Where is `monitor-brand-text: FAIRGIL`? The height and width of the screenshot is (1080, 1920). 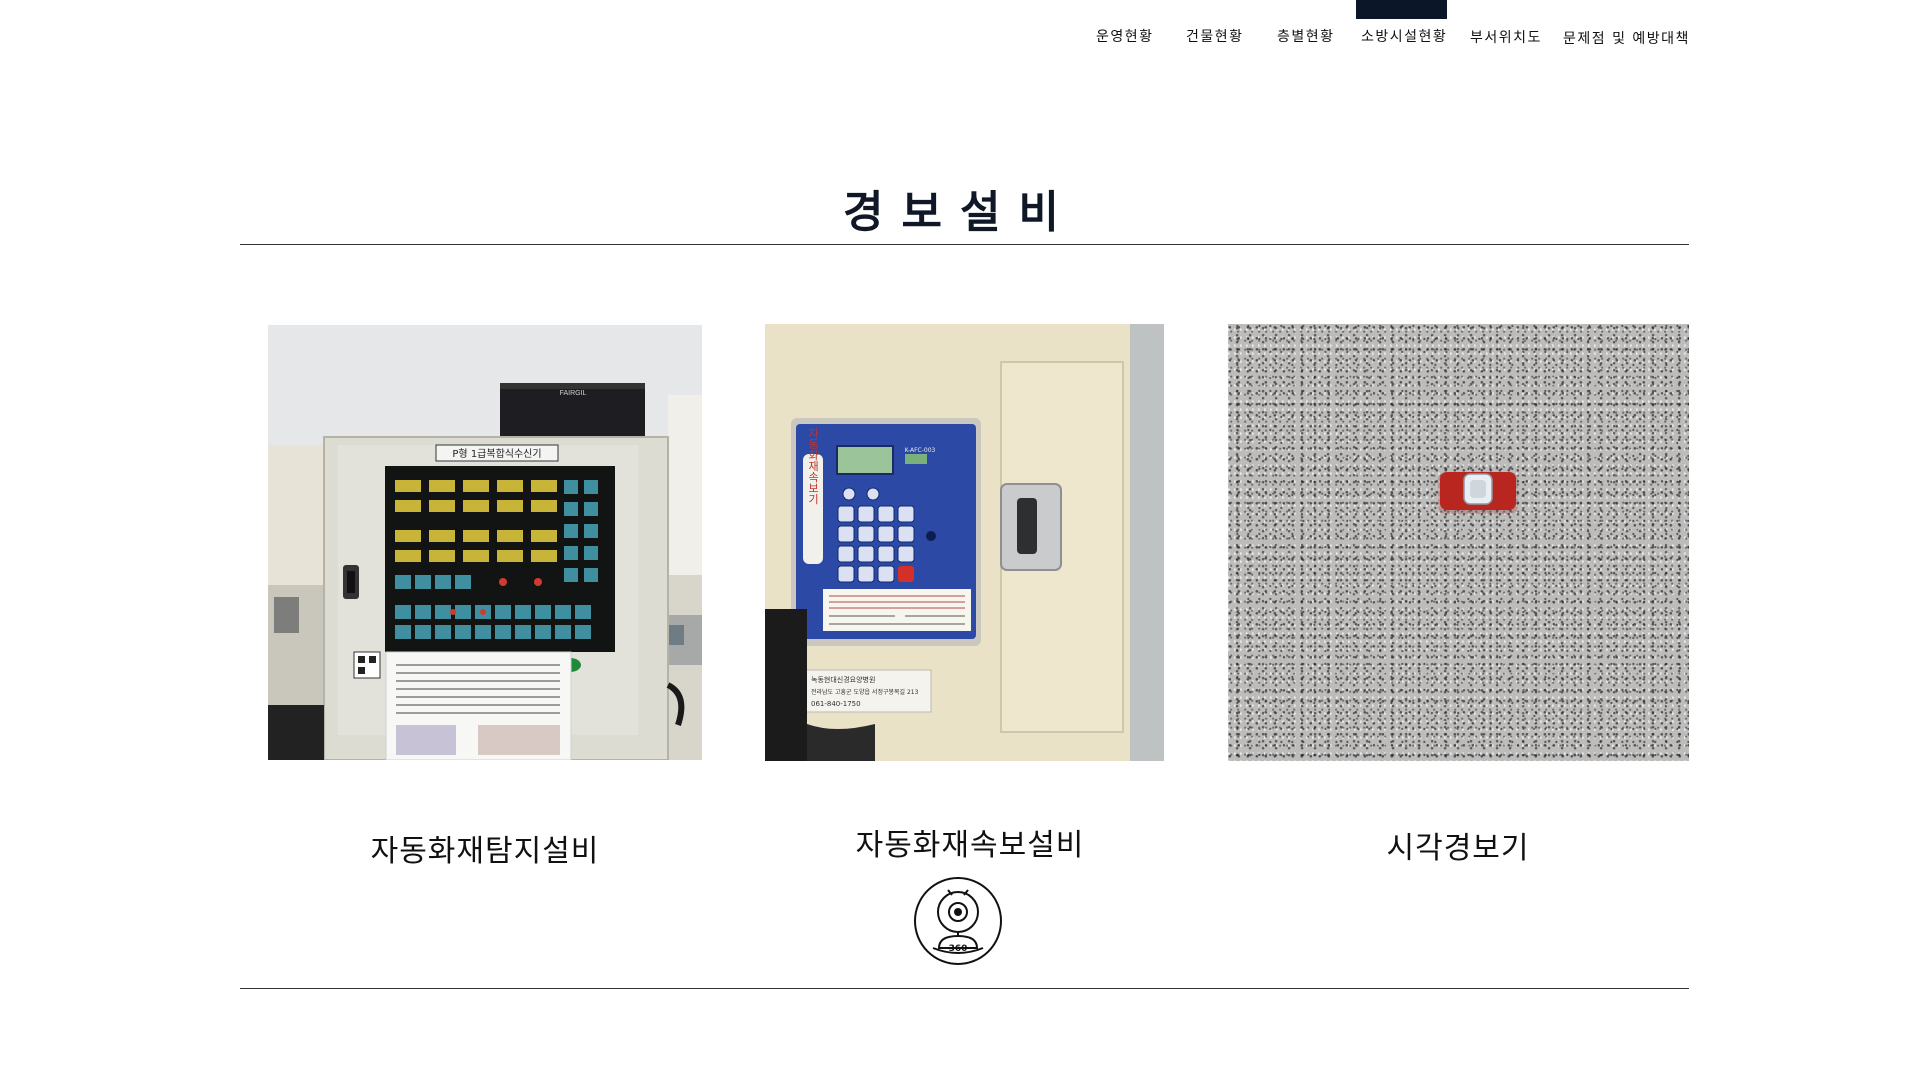
monitor-brand-text: FAIRGIL is located at coordinates (573, 393).